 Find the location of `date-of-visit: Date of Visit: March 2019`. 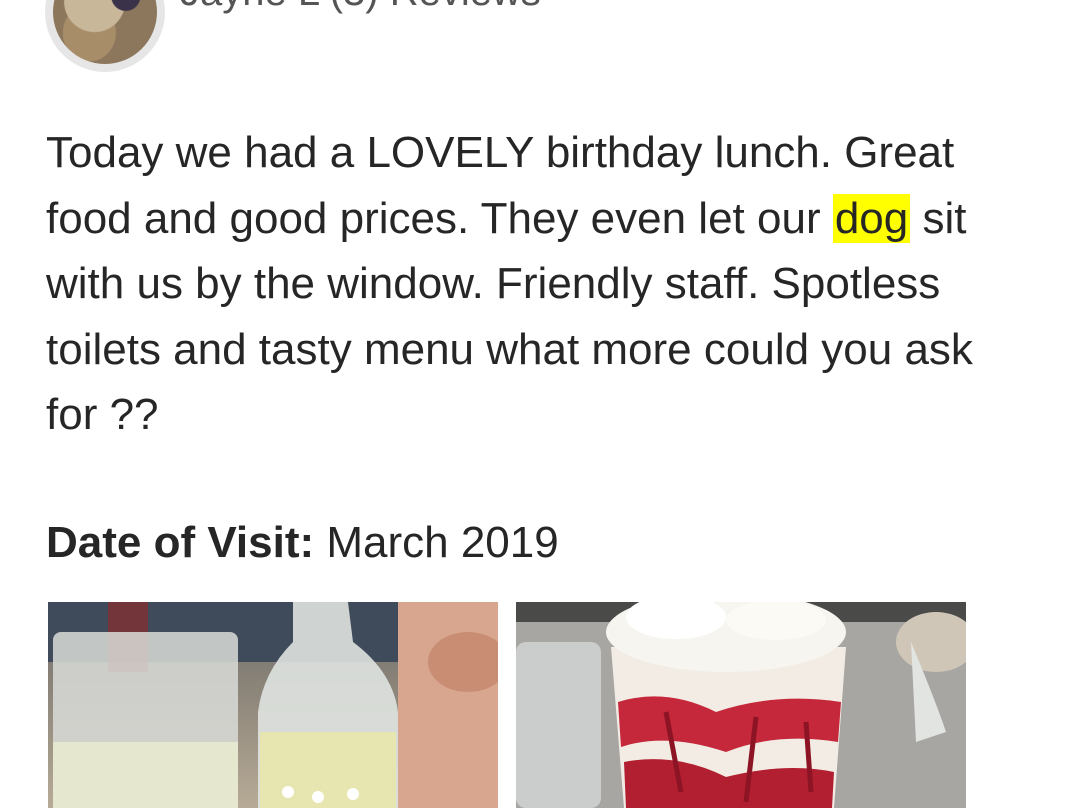

date-of-visit: Date of Visit: March 2019 is located at coordinates (302, 542).